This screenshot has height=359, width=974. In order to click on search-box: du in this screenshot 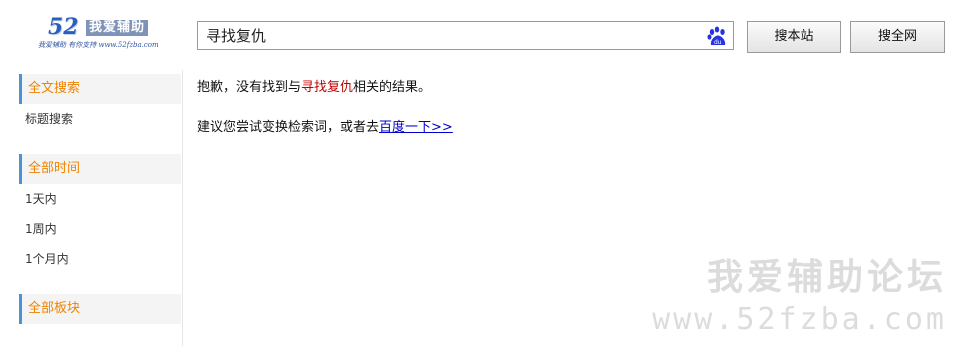, I will do `click(465, 35)`.